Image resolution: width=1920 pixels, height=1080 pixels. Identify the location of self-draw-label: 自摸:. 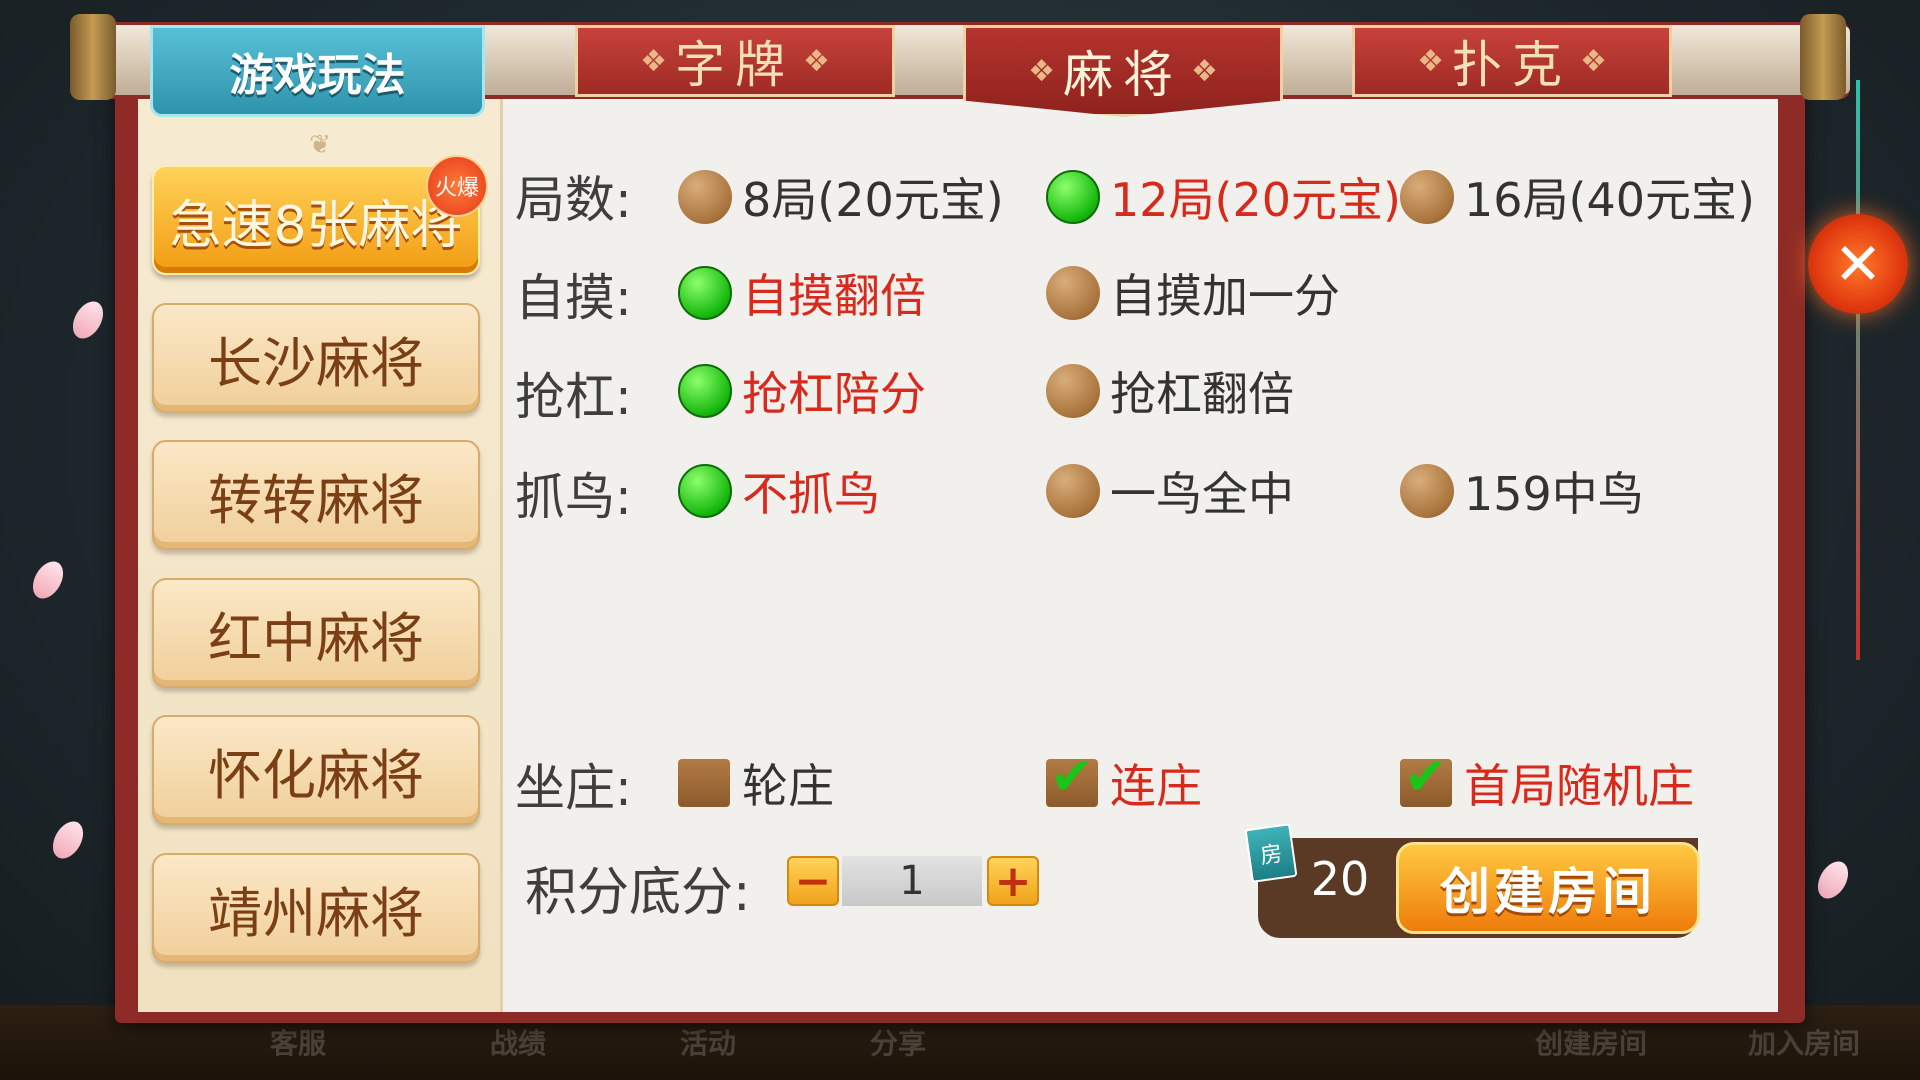
(573, 298).